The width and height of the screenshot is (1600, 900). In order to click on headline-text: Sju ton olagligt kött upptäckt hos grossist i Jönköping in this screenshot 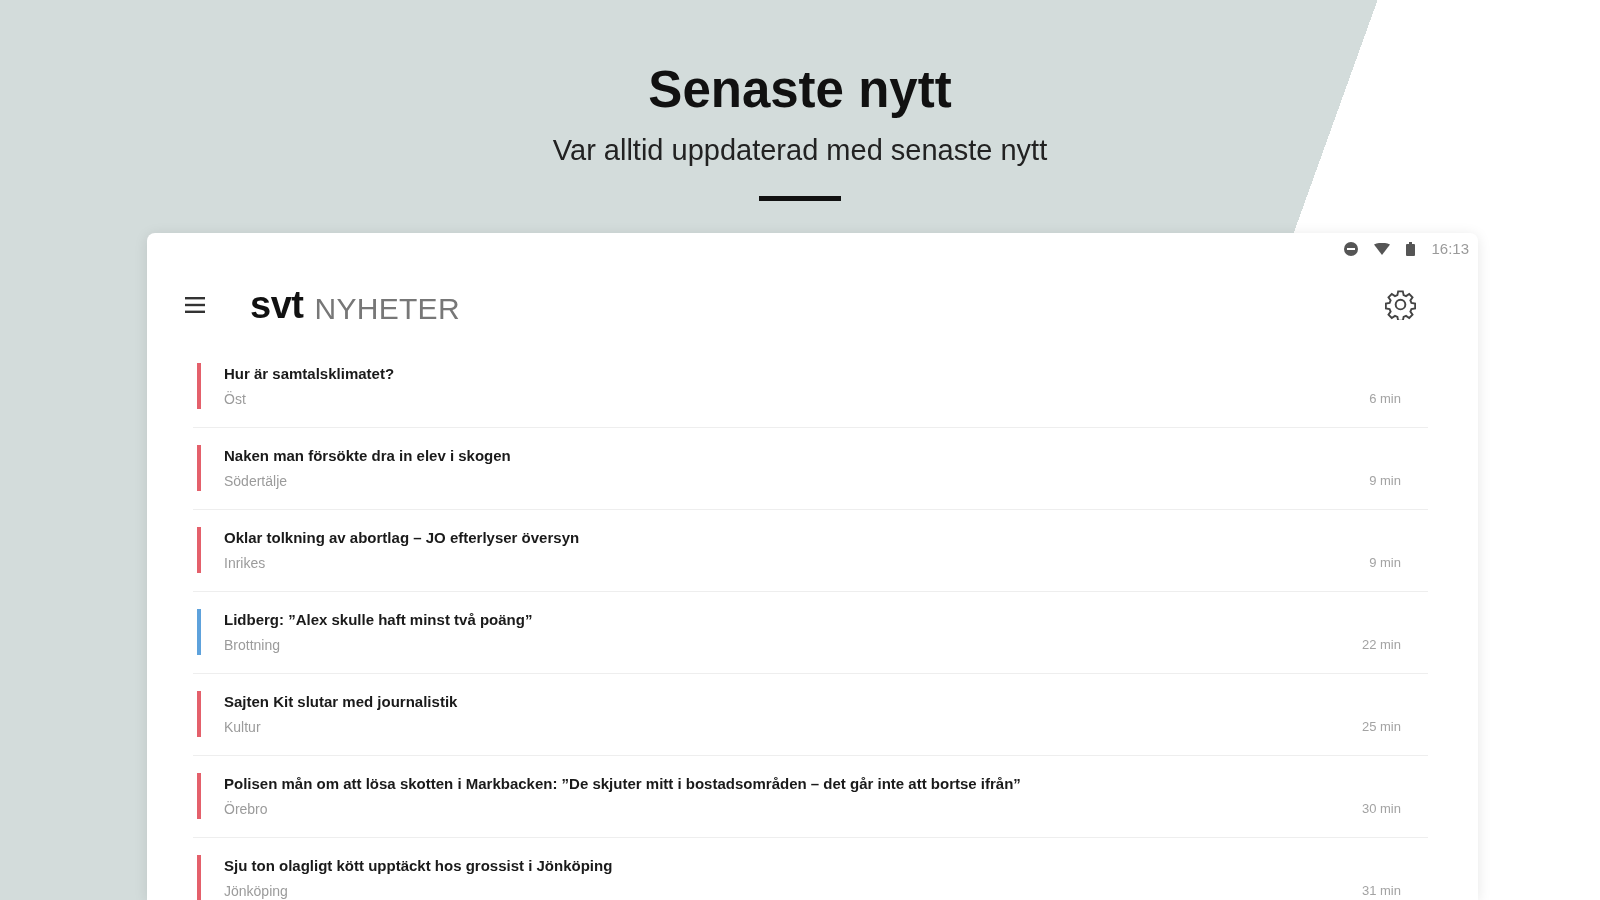, I will do `click(419, 866)`.